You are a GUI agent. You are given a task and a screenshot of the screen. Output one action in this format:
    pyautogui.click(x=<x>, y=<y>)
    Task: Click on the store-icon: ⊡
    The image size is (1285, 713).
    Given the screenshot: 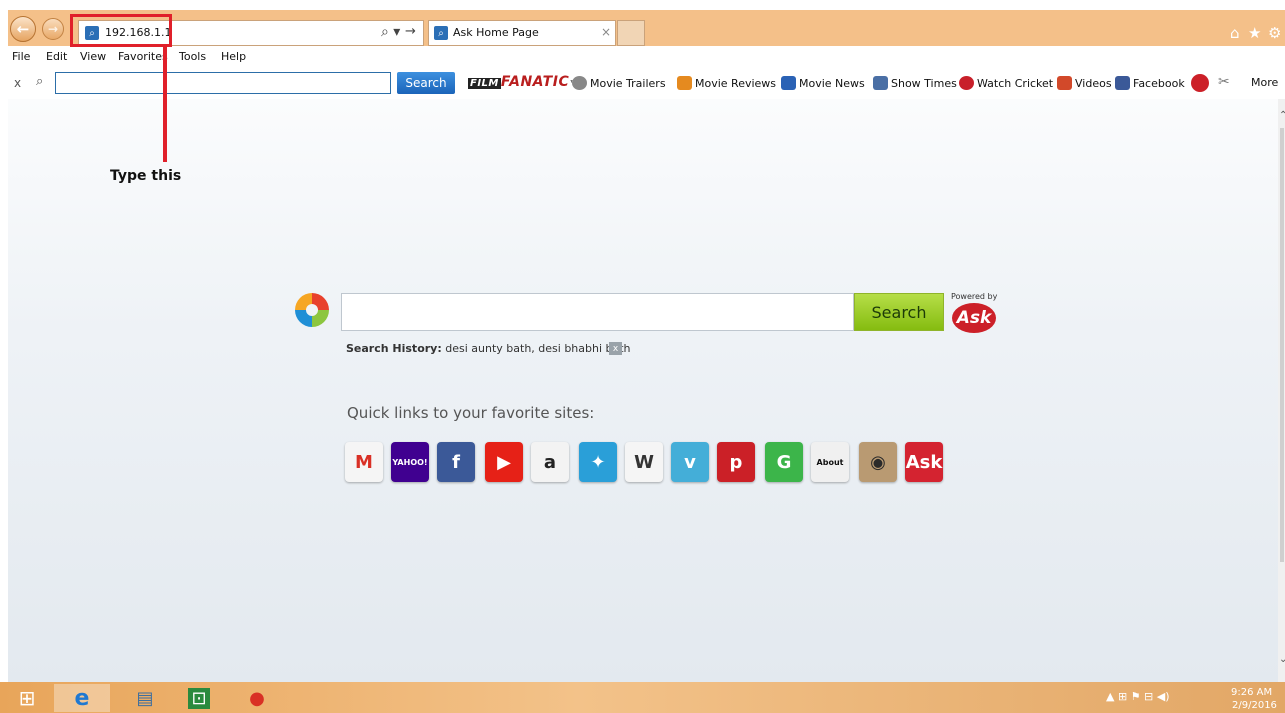 What is the action you would take?
    pyautogui.click(x=199, y=698)
    